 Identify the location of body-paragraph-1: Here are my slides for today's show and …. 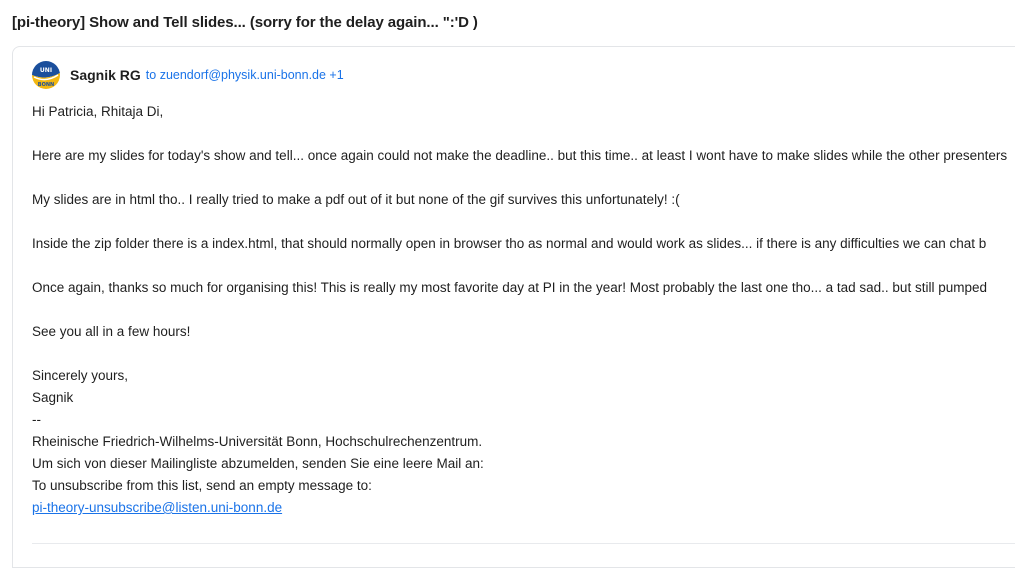
(520, 155).